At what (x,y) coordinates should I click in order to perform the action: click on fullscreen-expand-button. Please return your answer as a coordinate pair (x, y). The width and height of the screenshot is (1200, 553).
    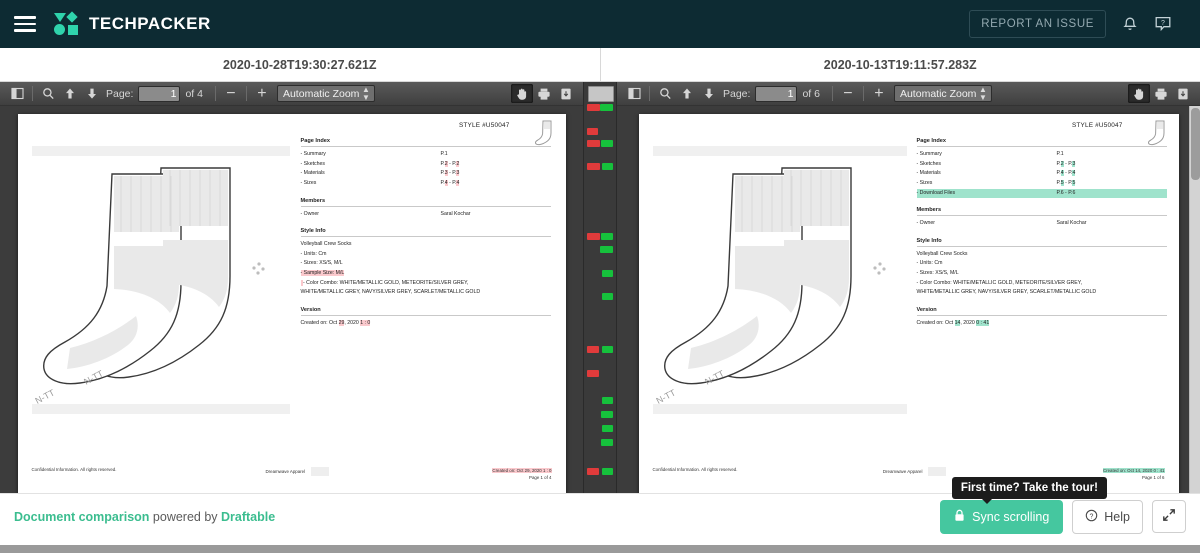
    Looking at the image, I should click on (1169, 516).